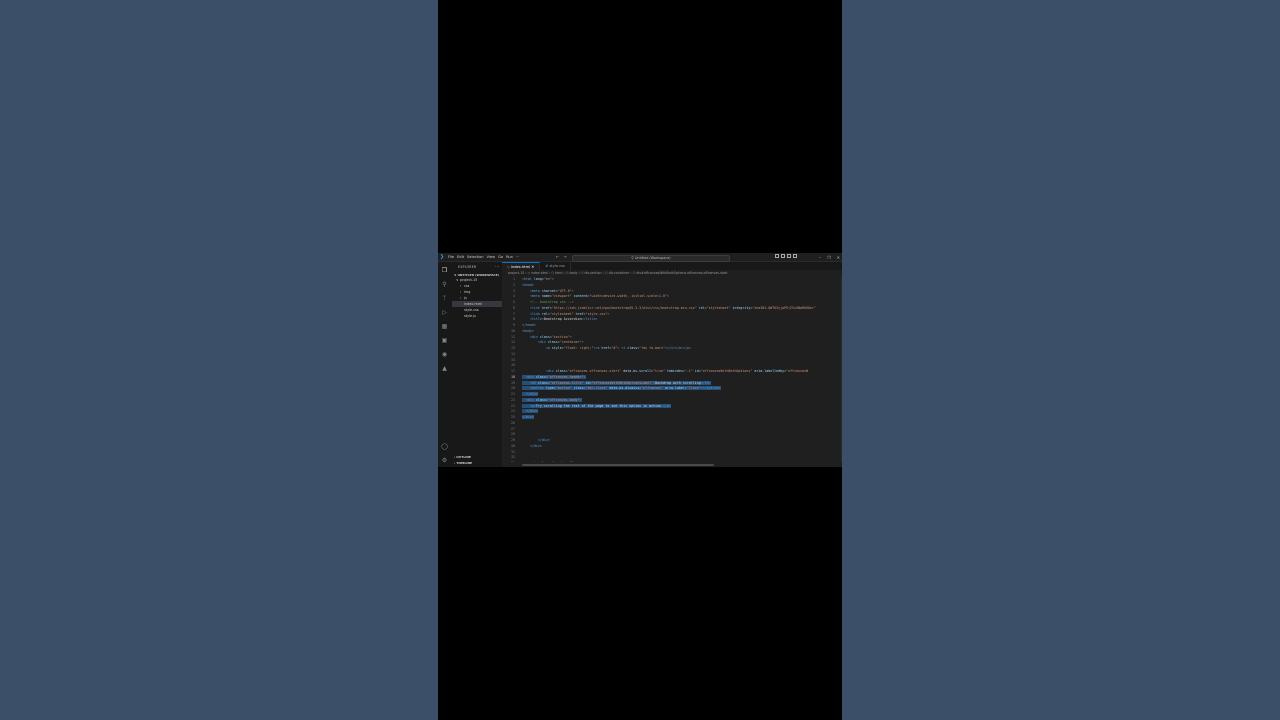 This screenshot has width=1280, height=720. Describe the element at coordinates (444, 460) in the screenshot. I see `gear-icon: ⚙` at that location.